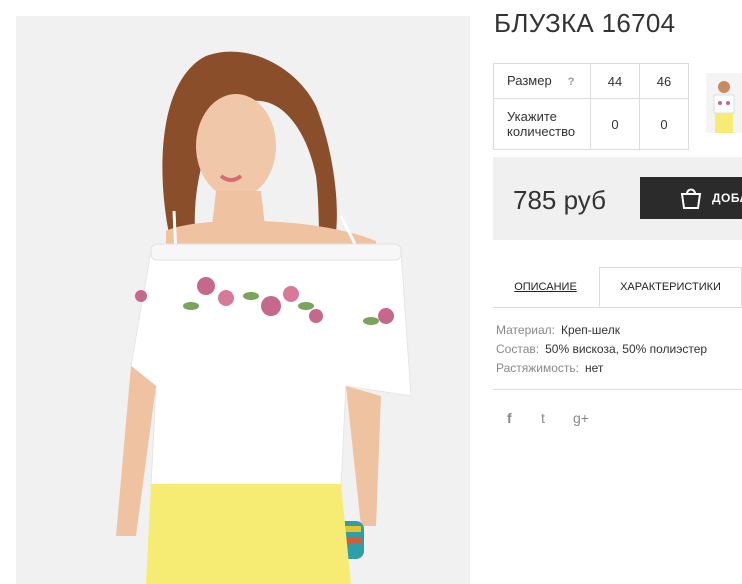 The height and width of the screenshot is (584, 742). What do you see at coordinates (525, 330) in the screenshot?
I see `spec-key: Материал:` at bounding box center [525, 330].